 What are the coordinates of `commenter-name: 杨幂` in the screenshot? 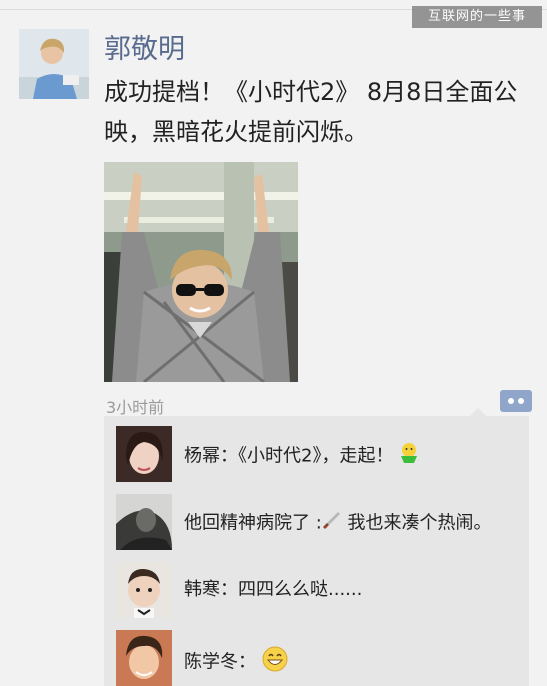 It's located at (202, 456).